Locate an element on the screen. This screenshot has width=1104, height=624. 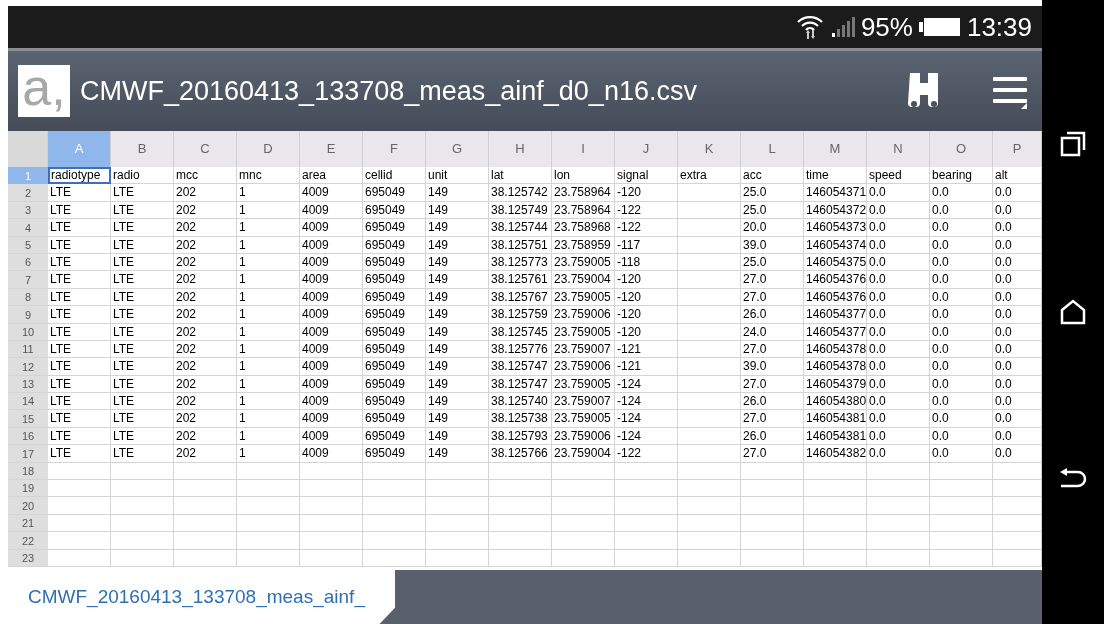
home-icon is located at coordinates (1073, 312).